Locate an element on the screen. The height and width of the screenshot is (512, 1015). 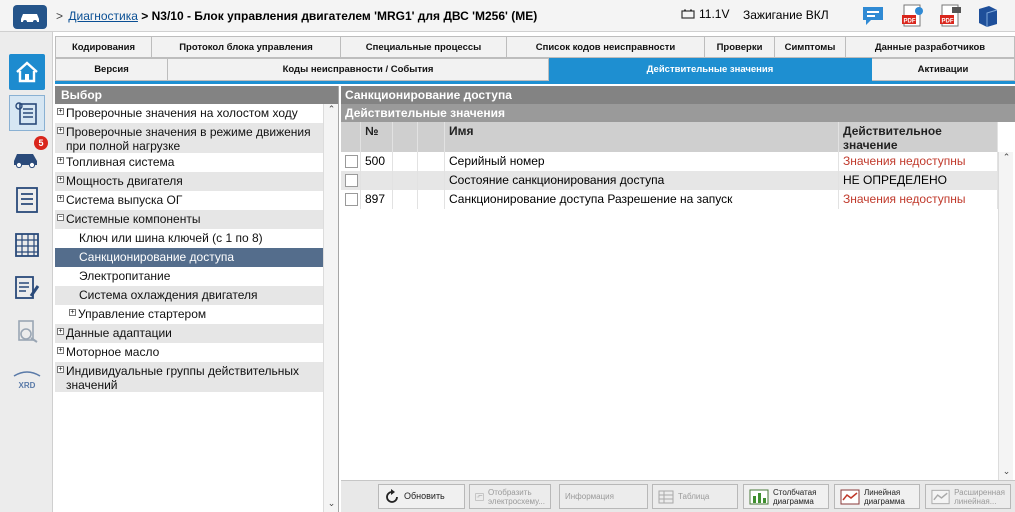
tree-item: Ключ или шина ключей (с 1 по 8) is located at coordinates (189, 238).